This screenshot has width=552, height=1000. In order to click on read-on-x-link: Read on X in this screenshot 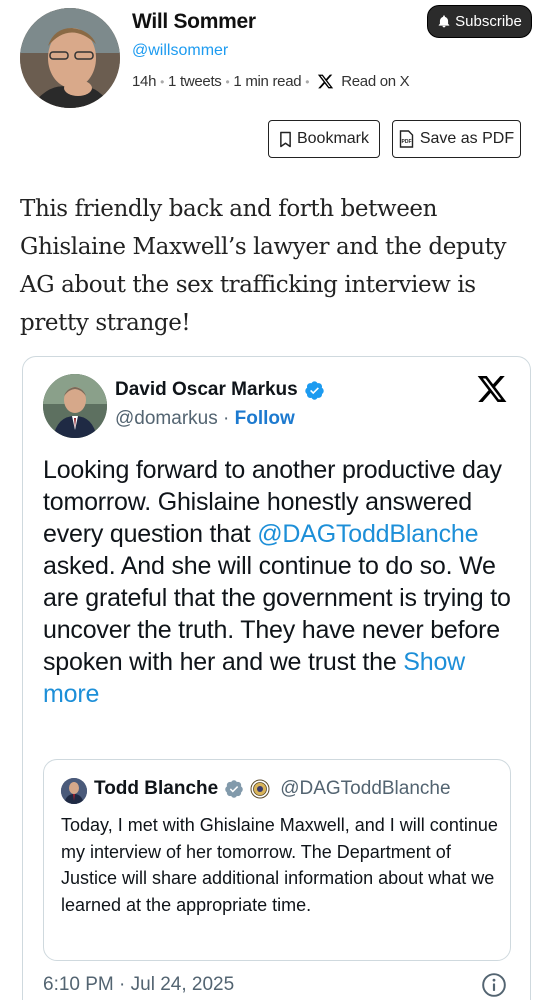, I will do `click(361, 81)`.